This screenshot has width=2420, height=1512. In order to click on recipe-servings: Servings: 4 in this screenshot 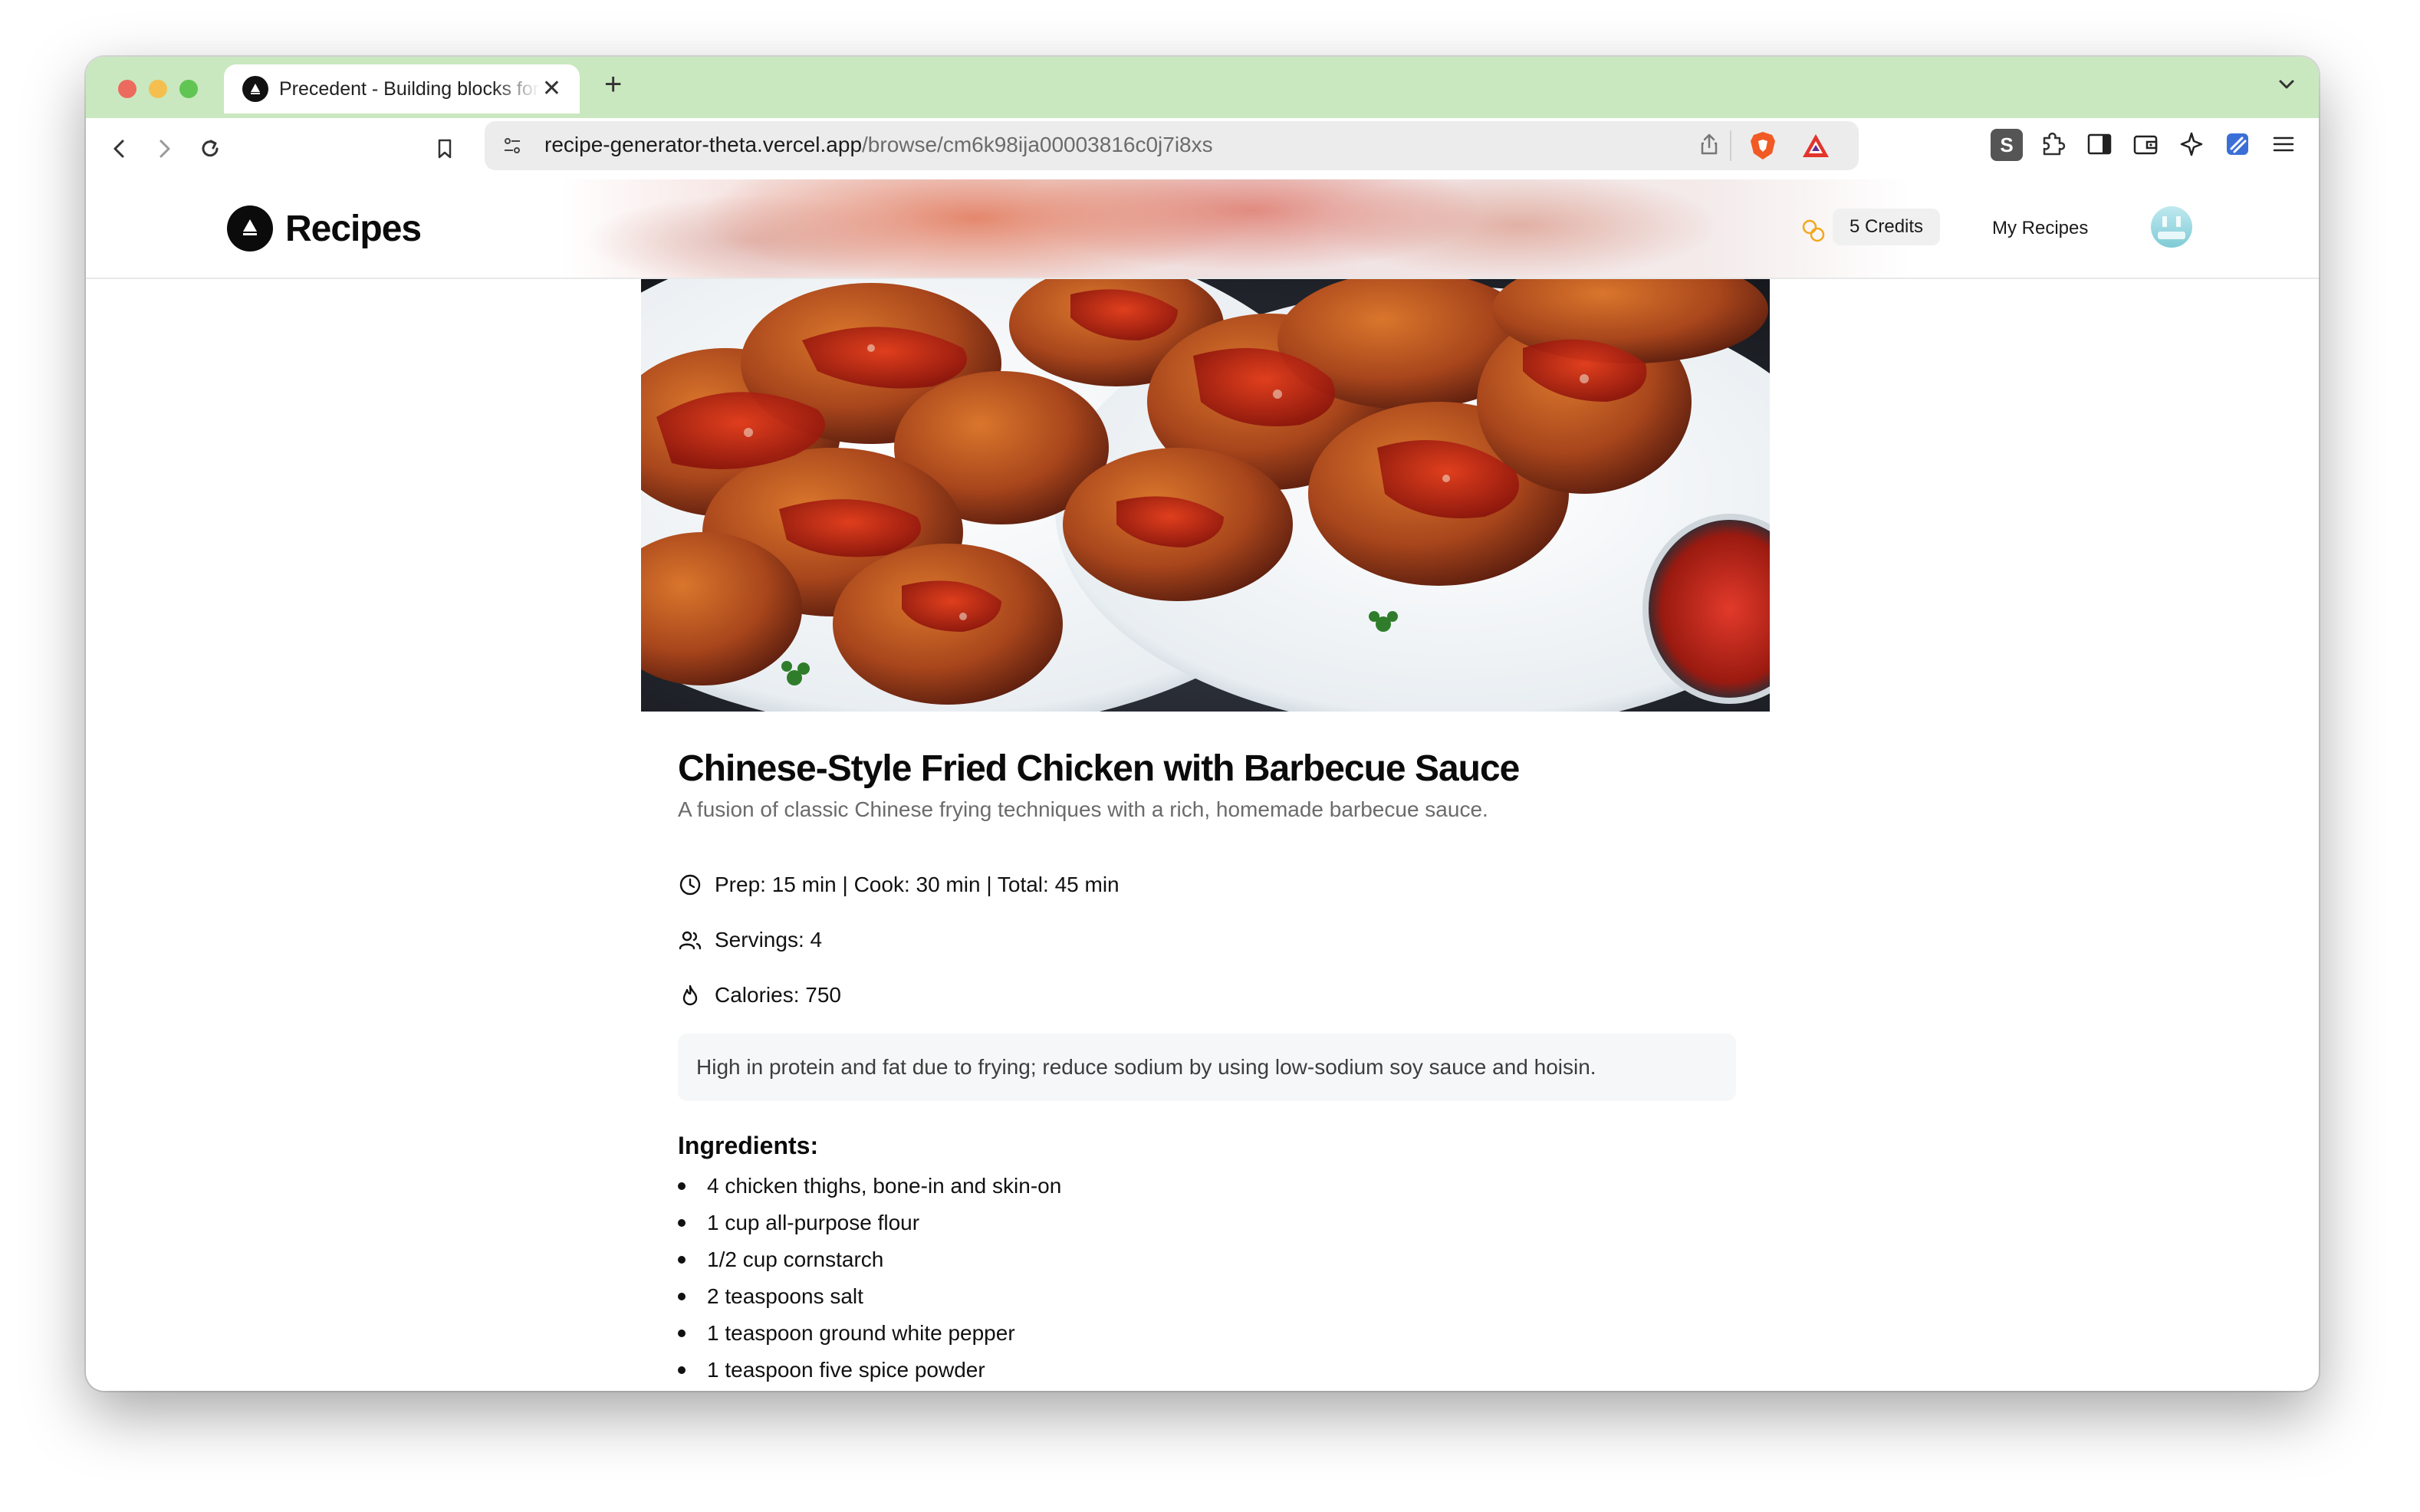, I will do `click(1207, 940)`.